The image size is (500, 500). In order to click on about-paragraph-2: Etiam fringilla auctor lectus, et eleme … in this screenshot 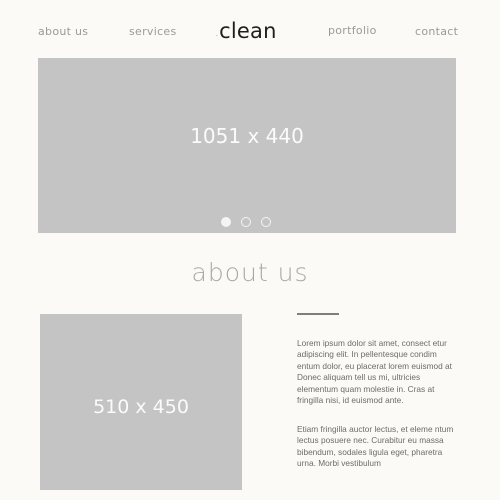, I will do `click(375, 446)`.